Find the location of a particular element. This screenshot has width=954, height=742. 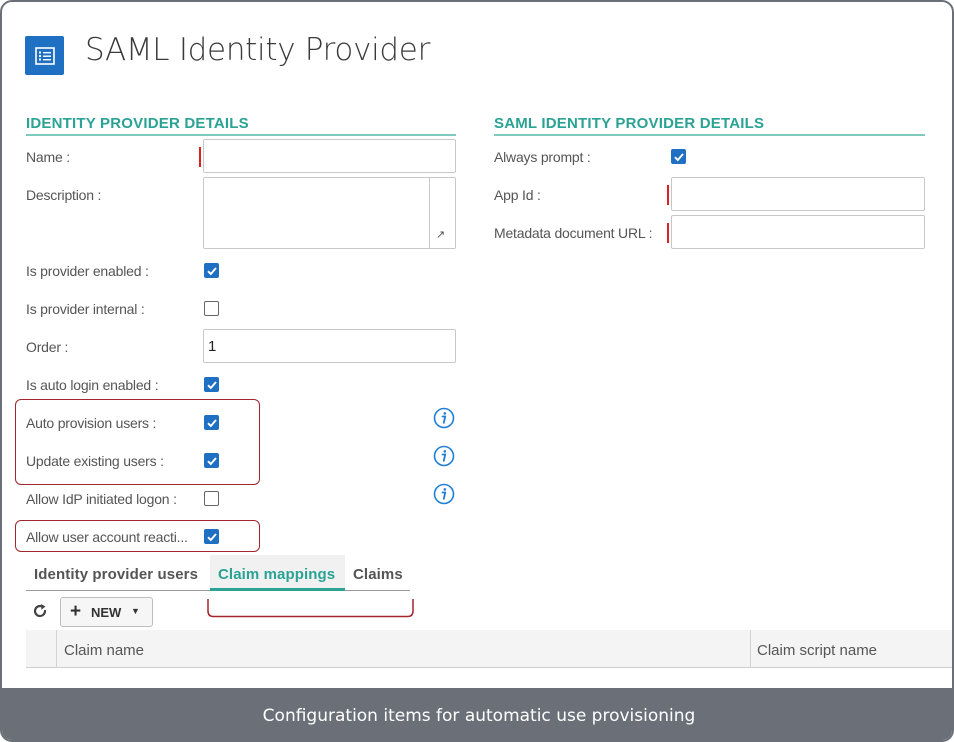

page-title: SAML Identity Provider is located at coordinates (258, 50).